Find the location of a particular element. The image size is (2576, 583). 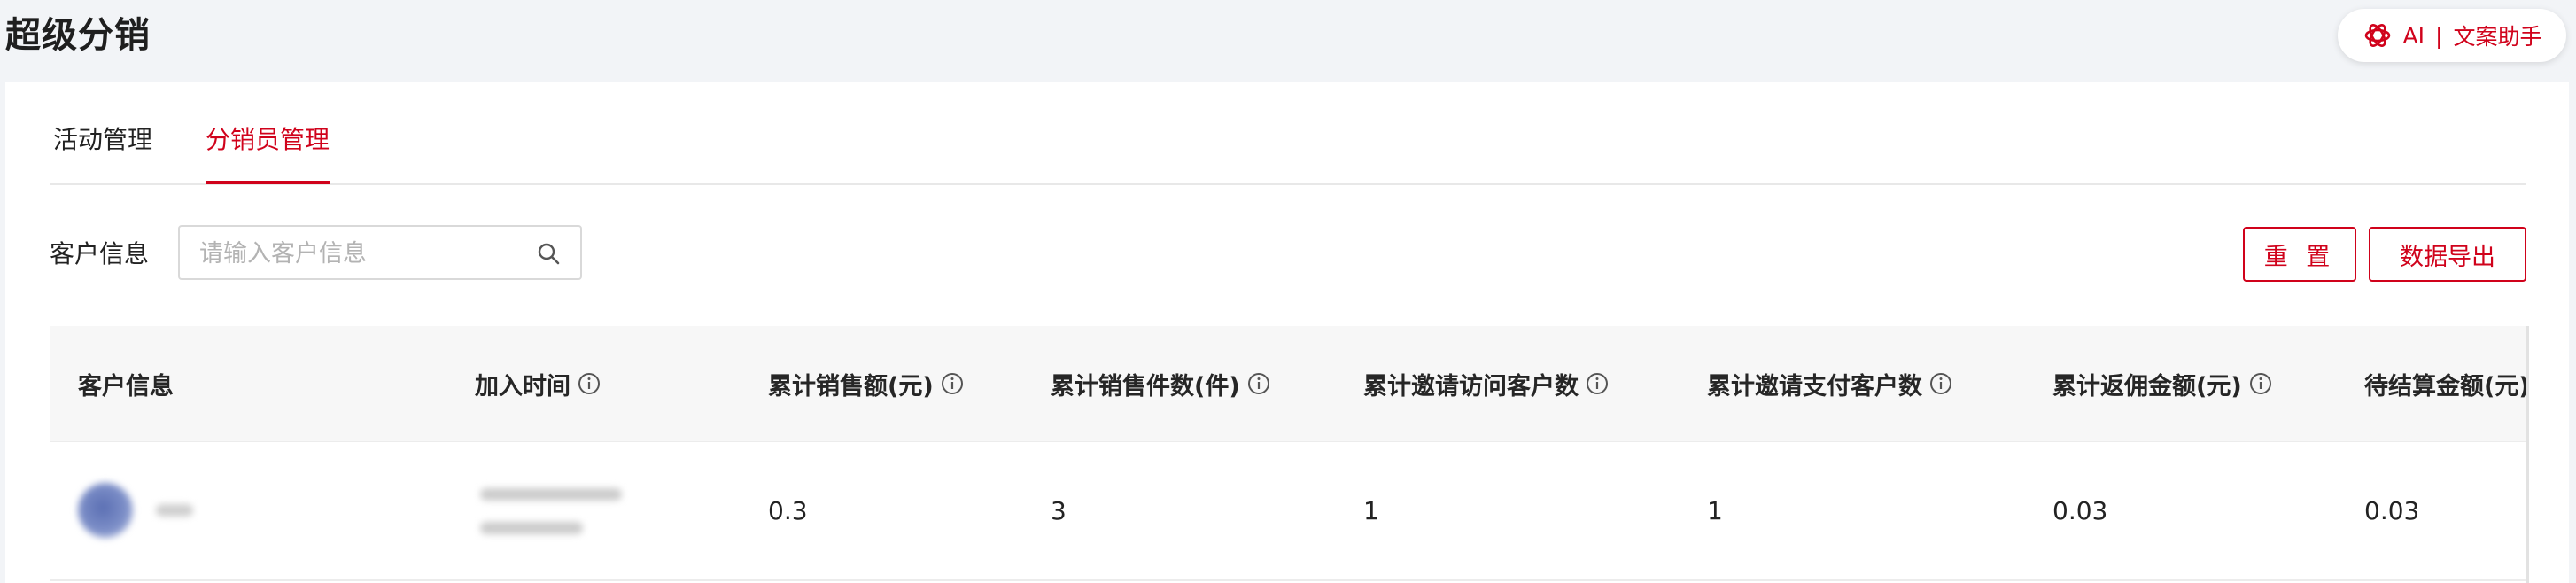

cell-pending-settlement: 0.03 is located at coordinates (2392, 510).